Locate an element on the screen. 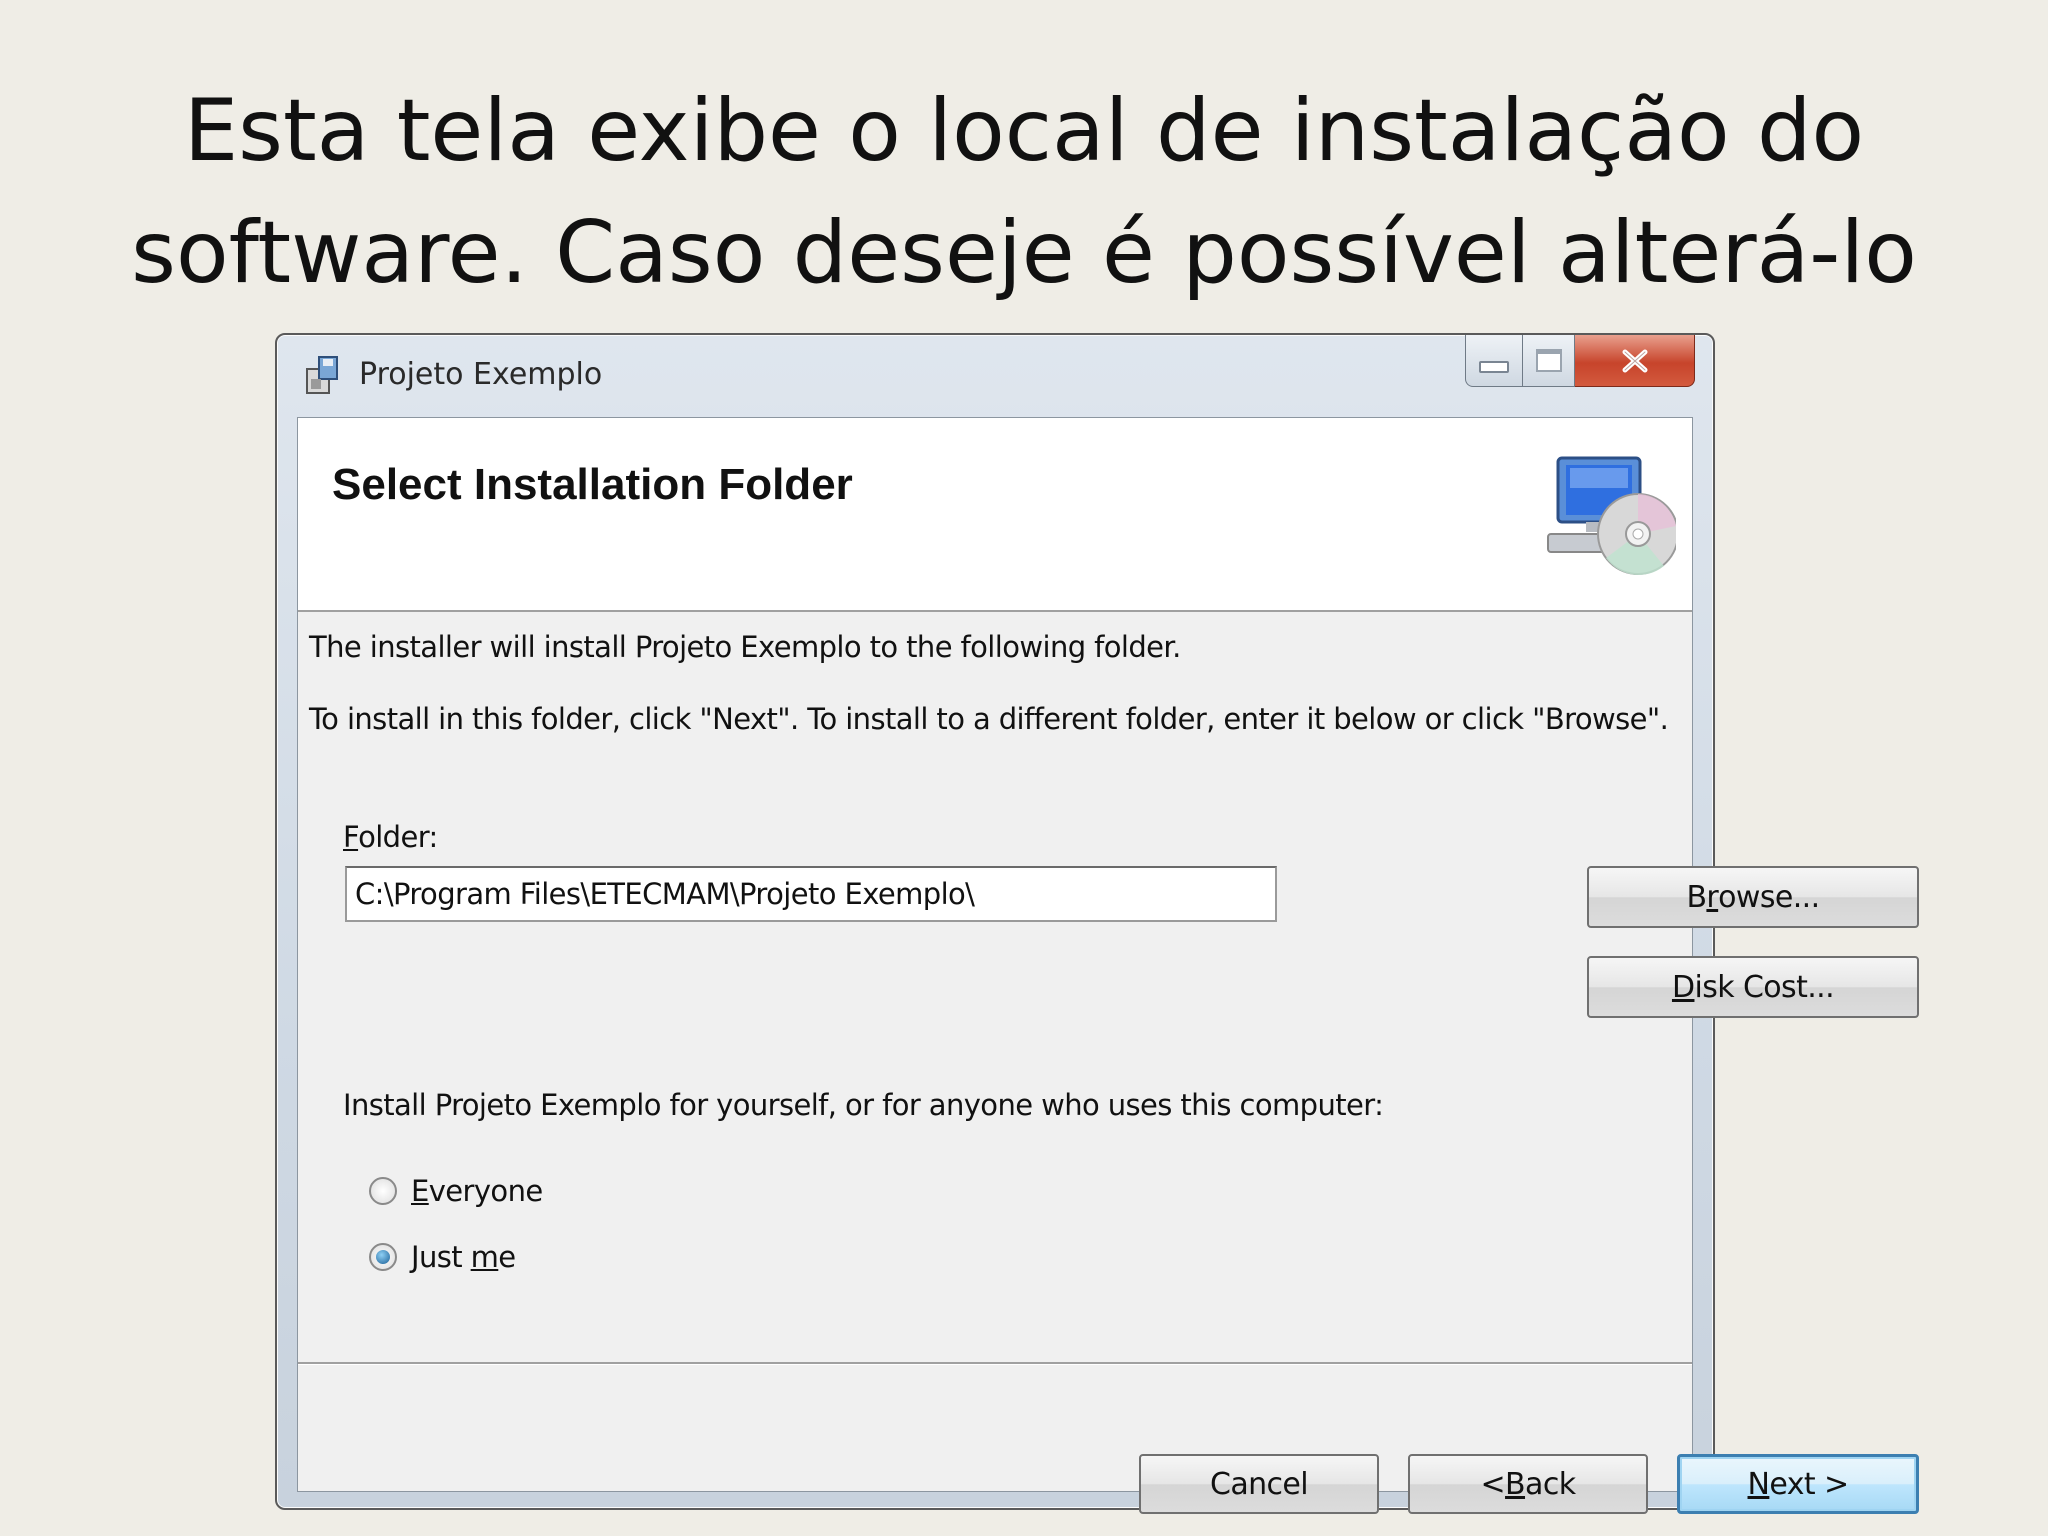 The image size is (2048, 1536). radio-everyone-label: Everyone is located at coordinates (477, 1191).